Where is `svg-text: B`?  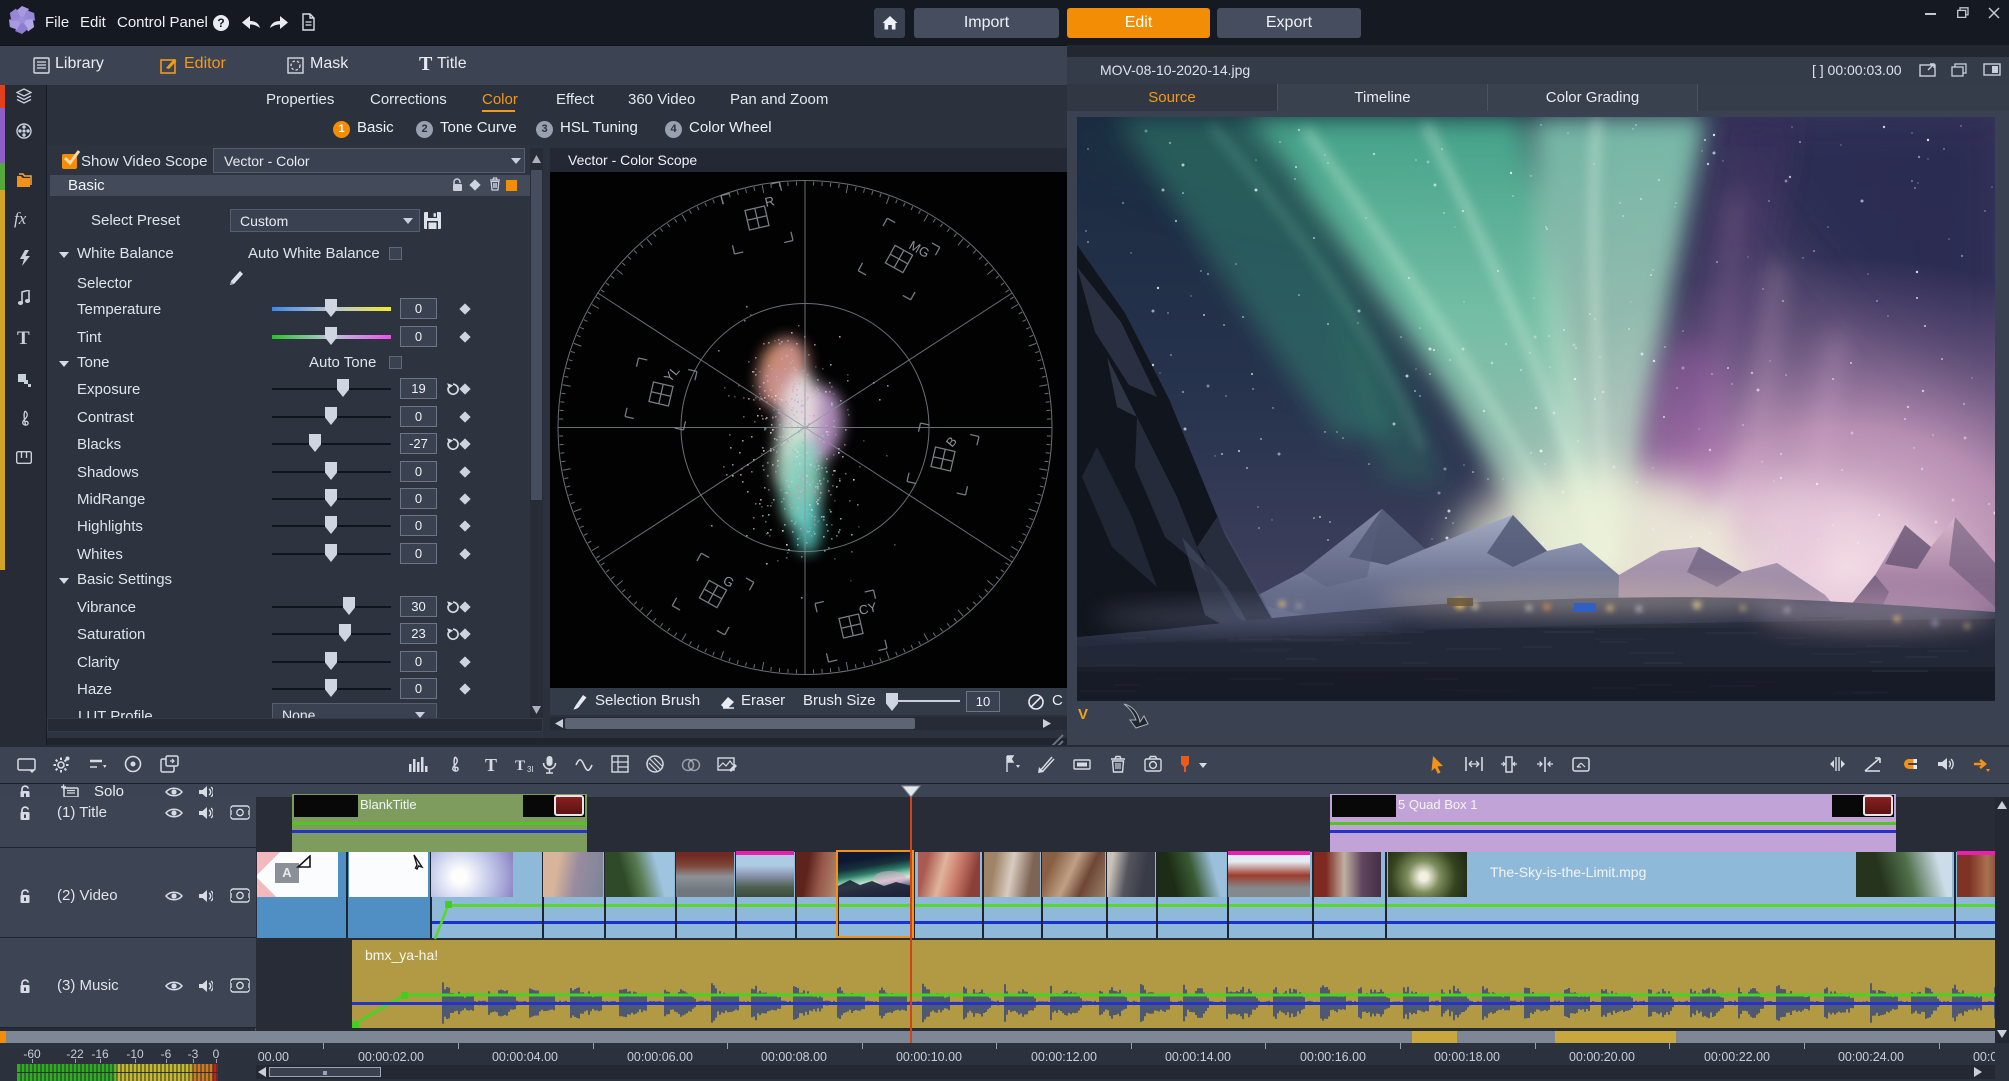
svg-text: B is located at coordinates (951, 442).